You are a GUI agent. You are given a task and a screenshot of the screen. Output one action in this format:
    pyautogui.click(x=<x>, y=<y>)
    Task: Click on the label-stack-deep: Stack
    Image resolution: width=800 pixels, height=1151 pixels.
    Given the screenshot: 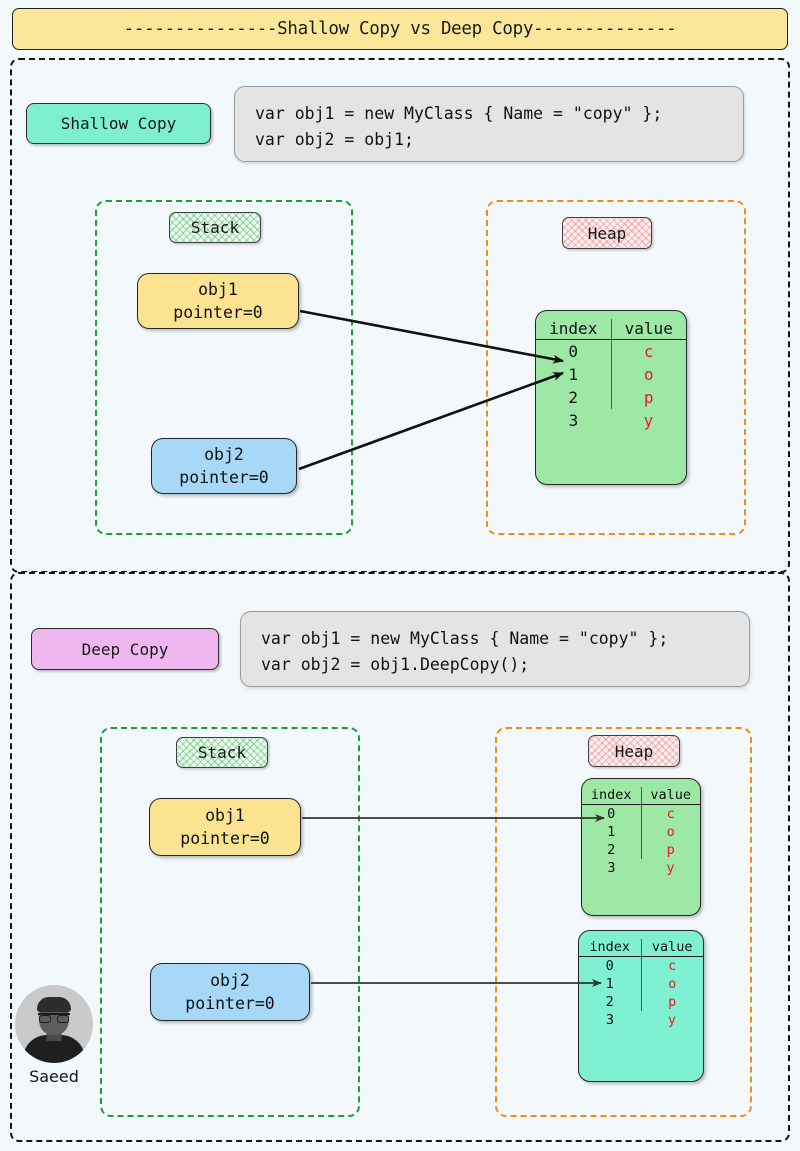 What is the action you would take?
    pyautogui.click(x=222, y=752)
    